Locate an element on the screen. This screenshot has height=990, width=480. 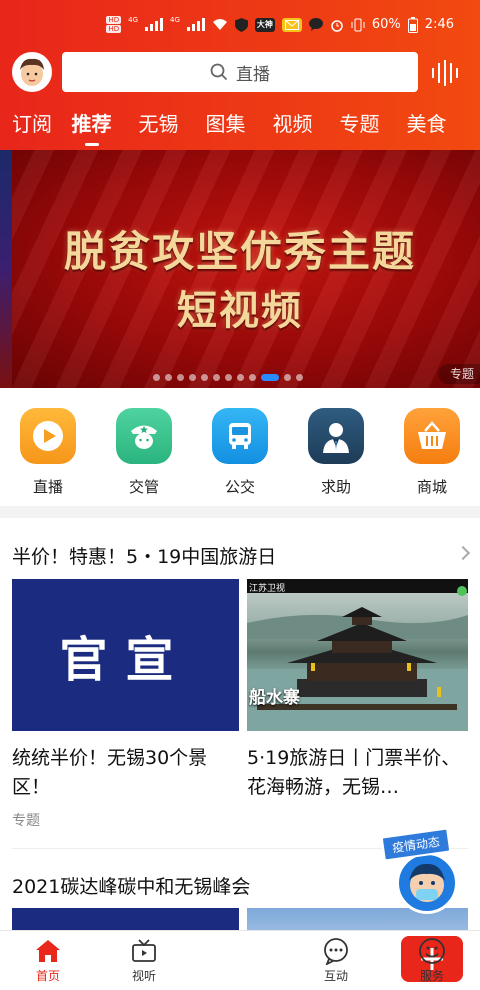
quick-traffic: 交管 is located at coordinates (144, 447).